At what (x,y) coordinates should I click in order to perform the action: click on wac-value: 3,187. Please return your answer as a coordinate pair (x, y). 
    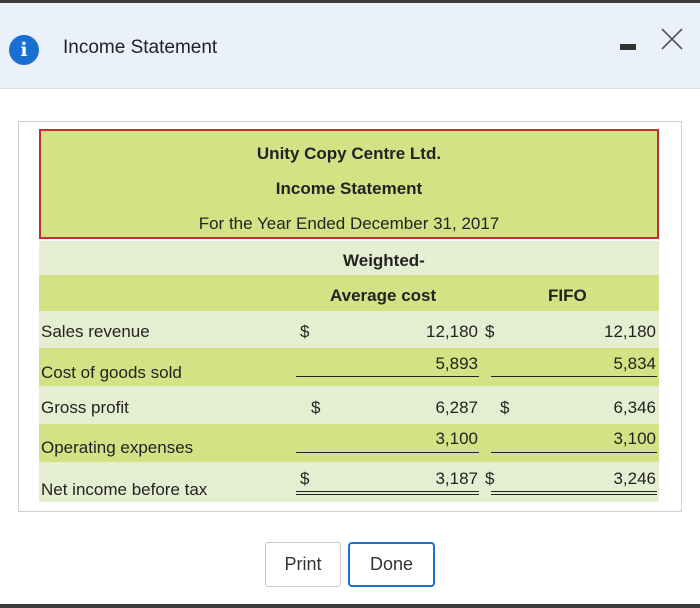
    Looking at the image, I should click on (456, 478).